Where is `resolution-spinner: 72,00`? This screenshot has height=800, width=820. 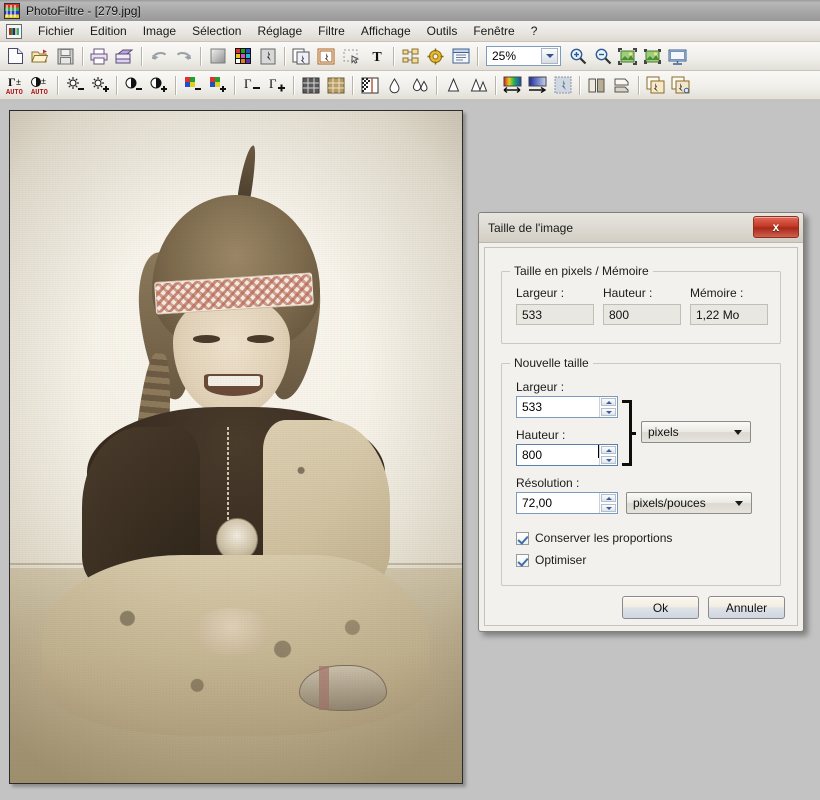 resolution-spinner: 72,00 is located at coordinates (567, 503).